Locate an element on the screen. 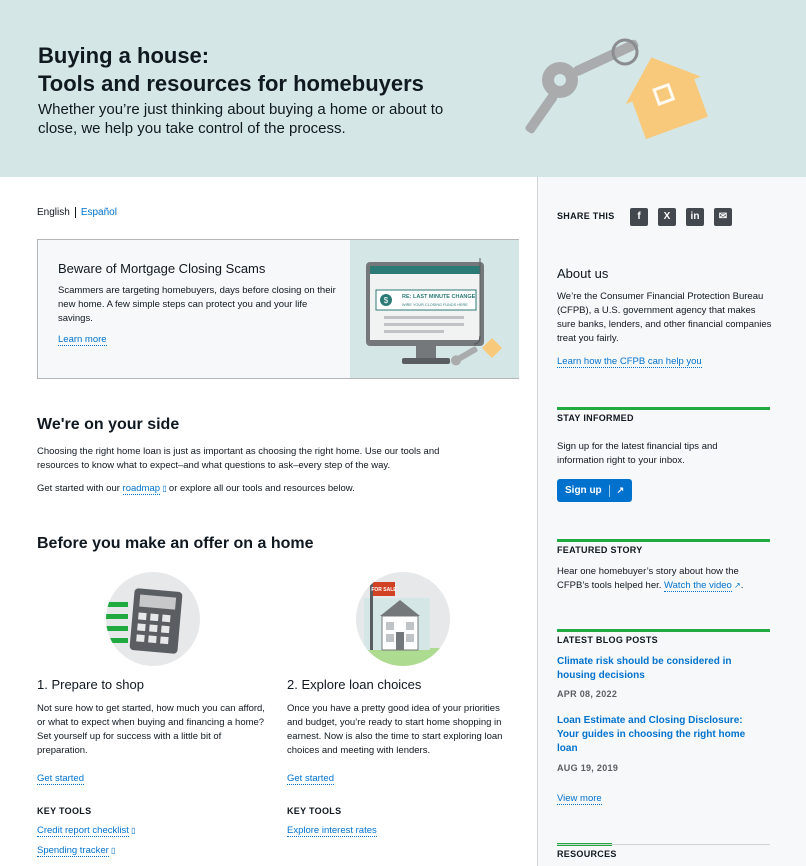  house-icon: FOR SALE is located at coordinates (403, 621).